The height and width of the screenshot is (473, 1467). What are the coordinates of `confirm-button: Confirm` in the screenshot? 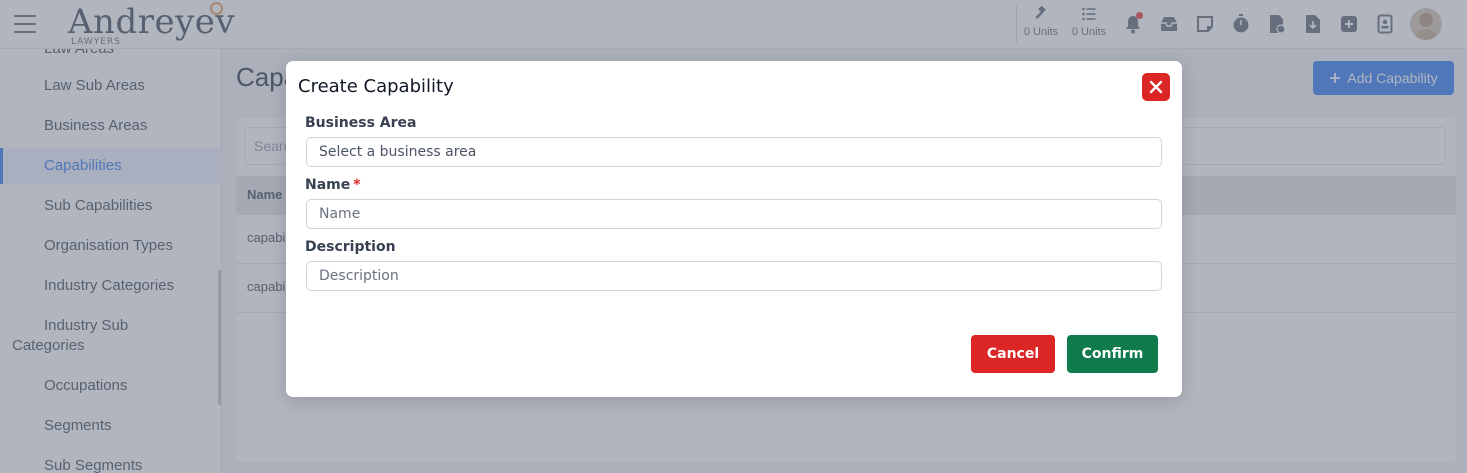 It's located at (1112, 354).